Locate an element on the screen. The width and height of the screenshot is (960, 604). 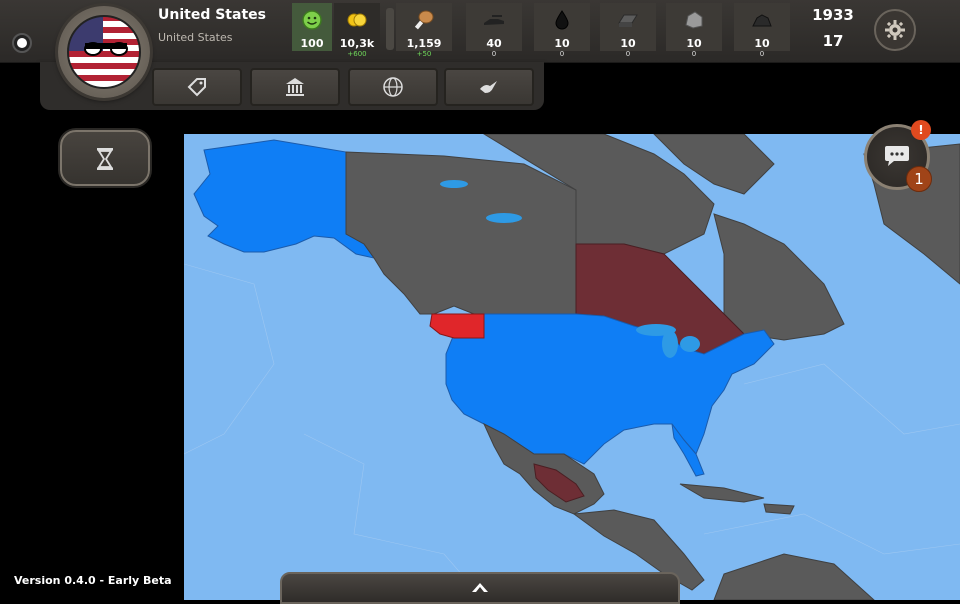
oil-drop-icon is located at coordinates (562, 20).